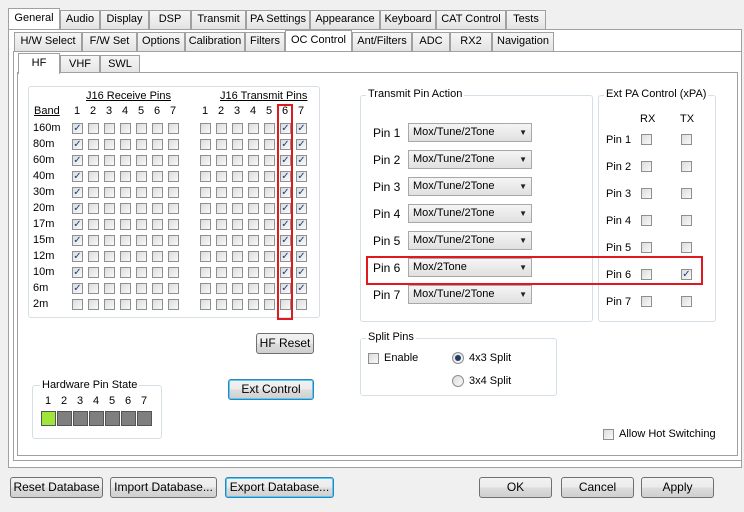 The width and height of the screenshot is (744, 512). I want to click on tab-display: Display, so click(124, 19).